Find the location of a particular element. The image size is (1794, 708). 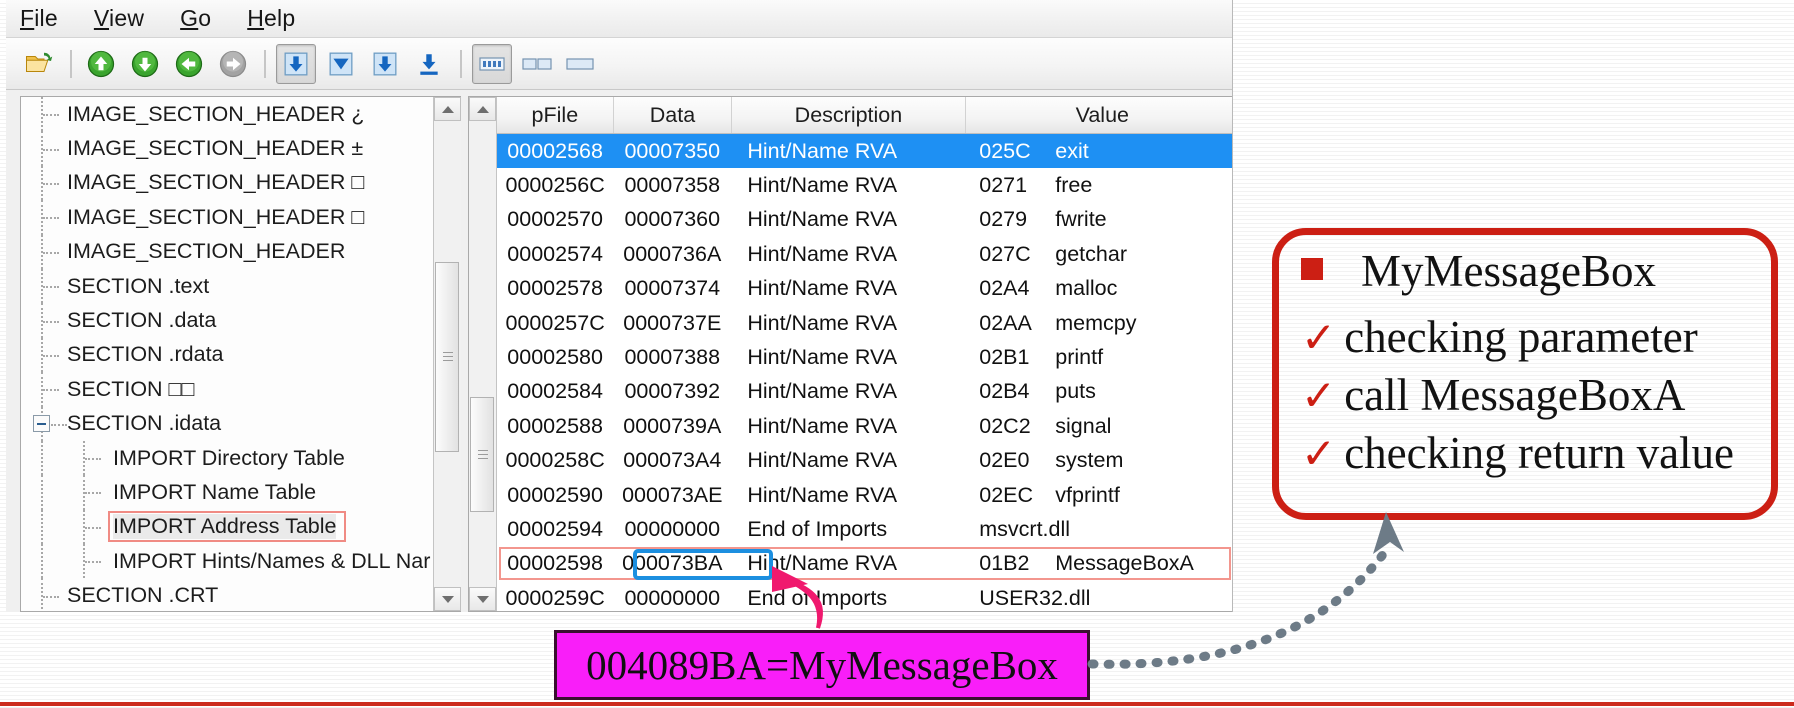

list-row: 00002568 00007350 Hint/Name RVA 025C exit is located at coordinates (864, 151).